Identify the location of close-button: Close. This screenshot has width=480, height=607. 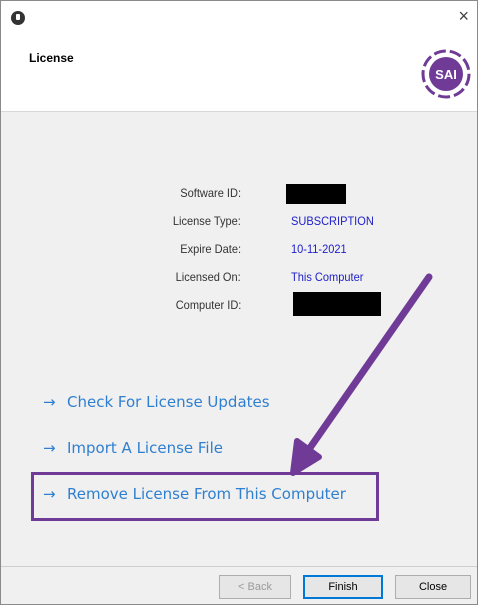
(433, 587).